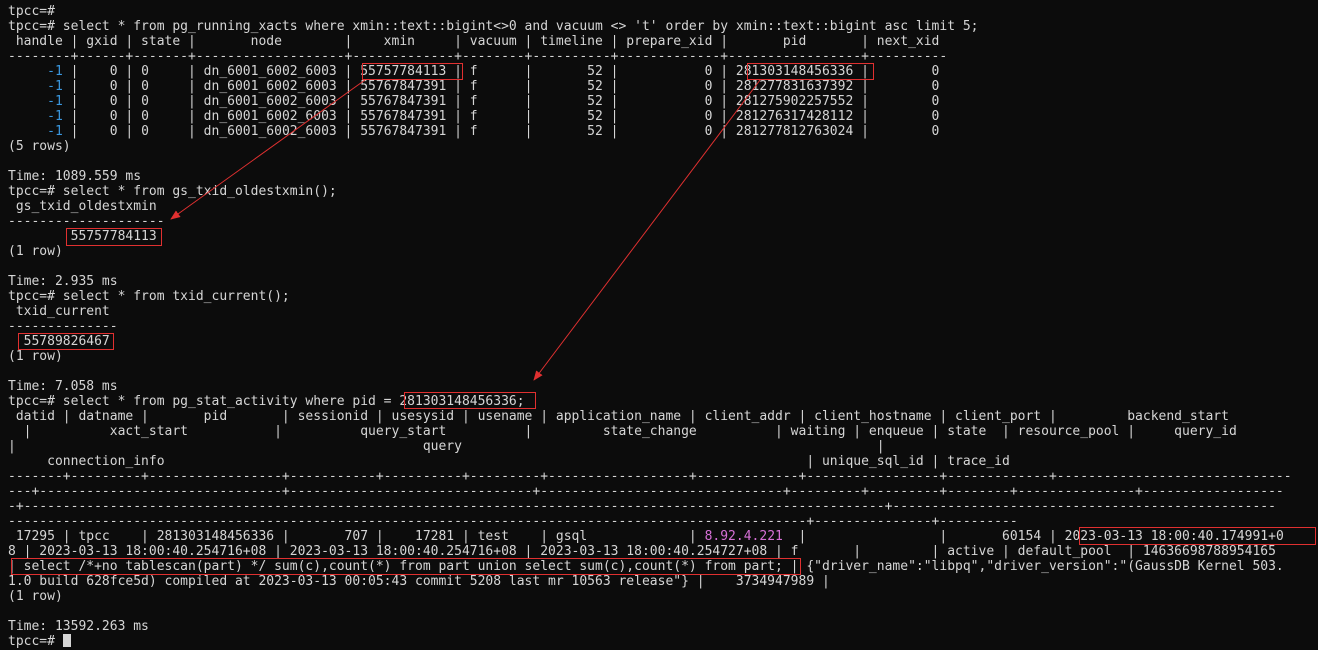 The image size is (1318, 650). I want to click on txid-current-highlight-box, so click(66, 341).